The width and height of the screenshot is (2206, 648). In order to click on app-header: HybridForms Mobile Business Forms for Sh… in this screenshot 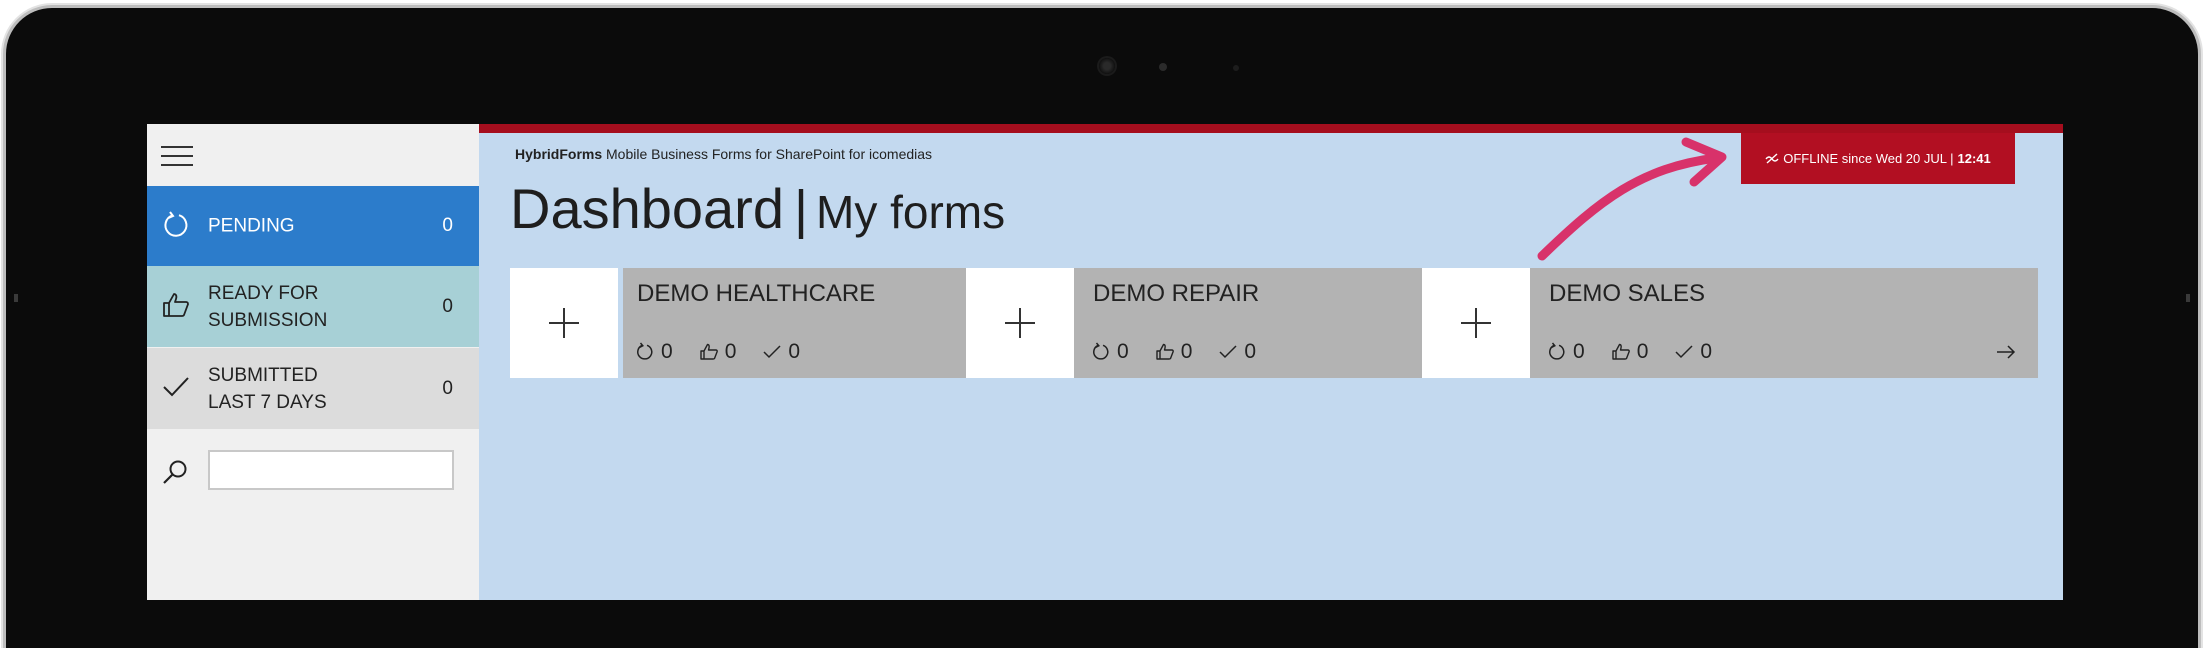, I will do `click(723, 154)`.